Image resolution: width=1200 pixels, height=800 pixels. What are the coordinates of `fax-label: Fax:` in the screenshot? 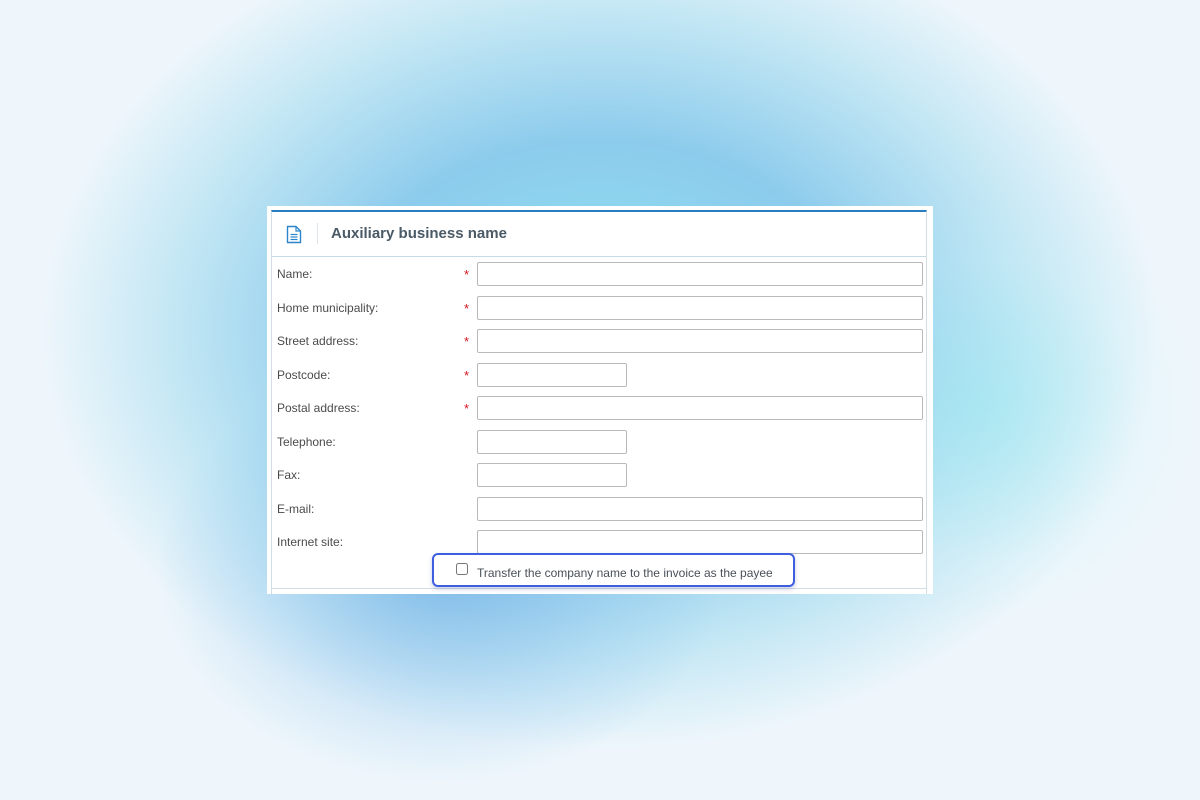 It's located at (289, 475).